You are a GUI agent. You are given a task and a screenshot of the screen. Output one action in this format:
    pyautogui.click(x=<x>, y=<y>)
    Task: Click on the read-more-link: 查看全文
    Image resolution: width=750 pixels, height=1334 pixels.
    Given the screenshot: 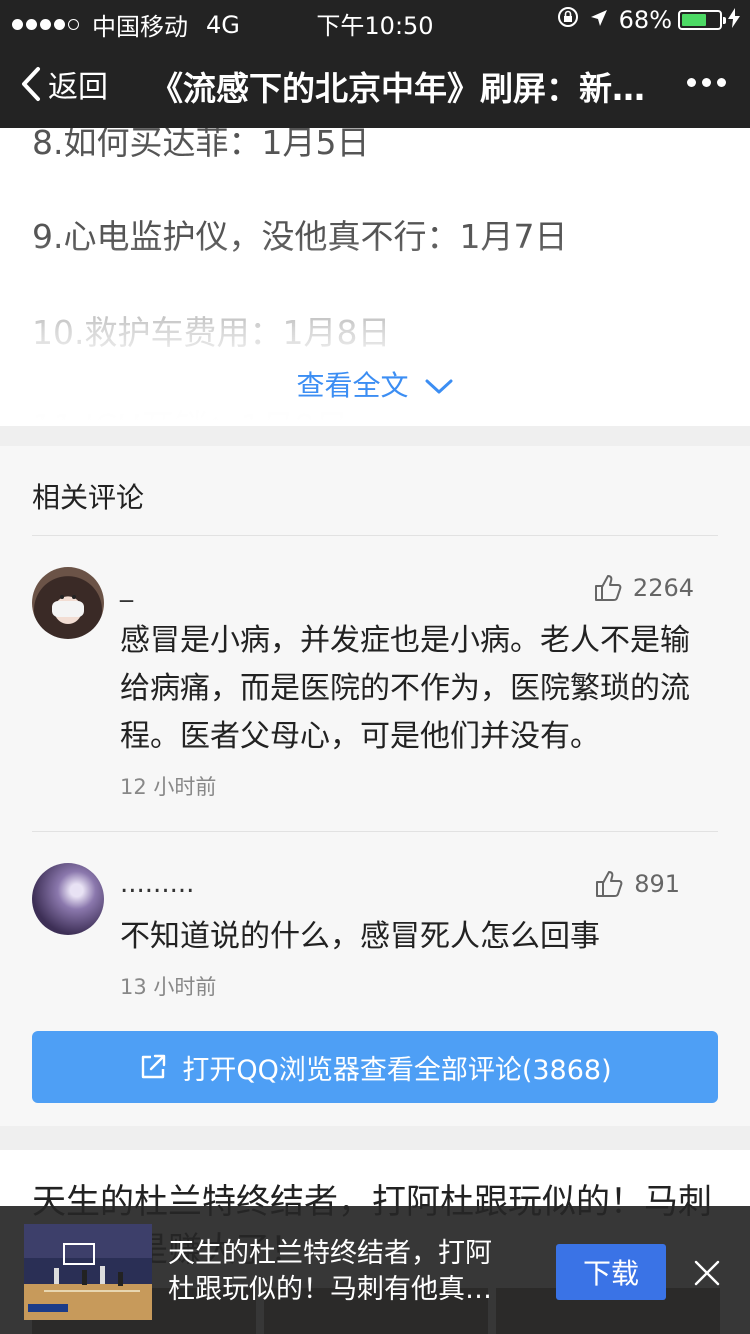 What is the action you would take?
    pyautogui.click(x=375, y=384)
    